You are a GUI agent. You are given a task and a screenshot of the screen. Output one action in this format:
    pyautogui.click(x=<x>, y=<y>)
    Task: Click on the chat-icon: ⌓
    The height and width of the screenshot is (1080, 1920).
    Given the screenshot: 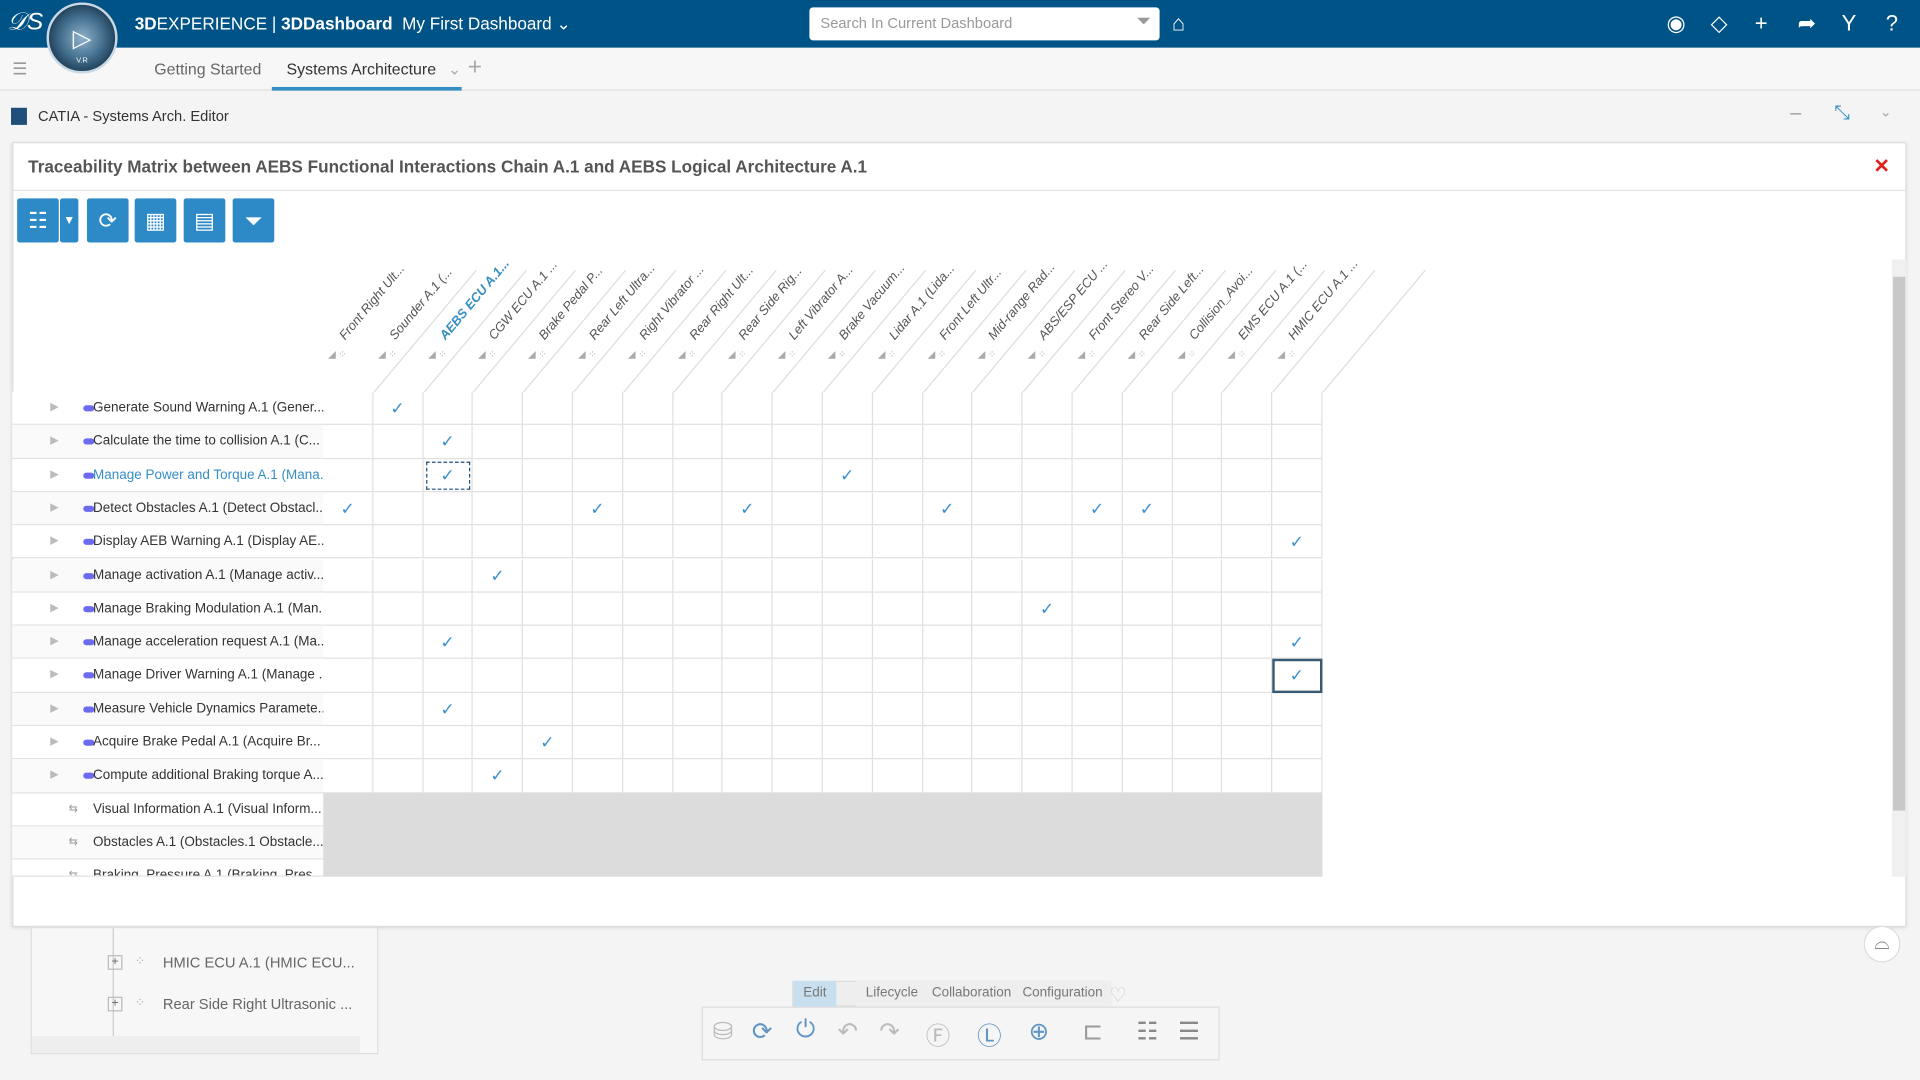 What is the action you would take?
    pyautogui.click(x=1882, y=944)
    